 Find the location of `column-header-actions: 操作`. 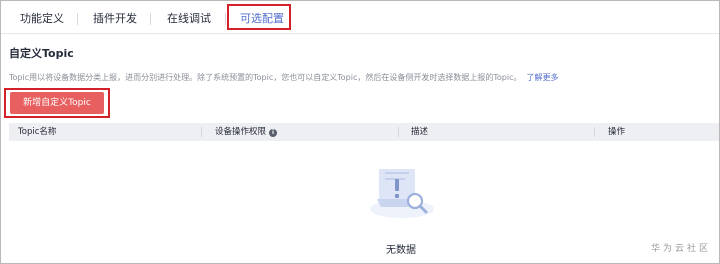

column-header-actions: 操作 is located at coordinates (617, 132).